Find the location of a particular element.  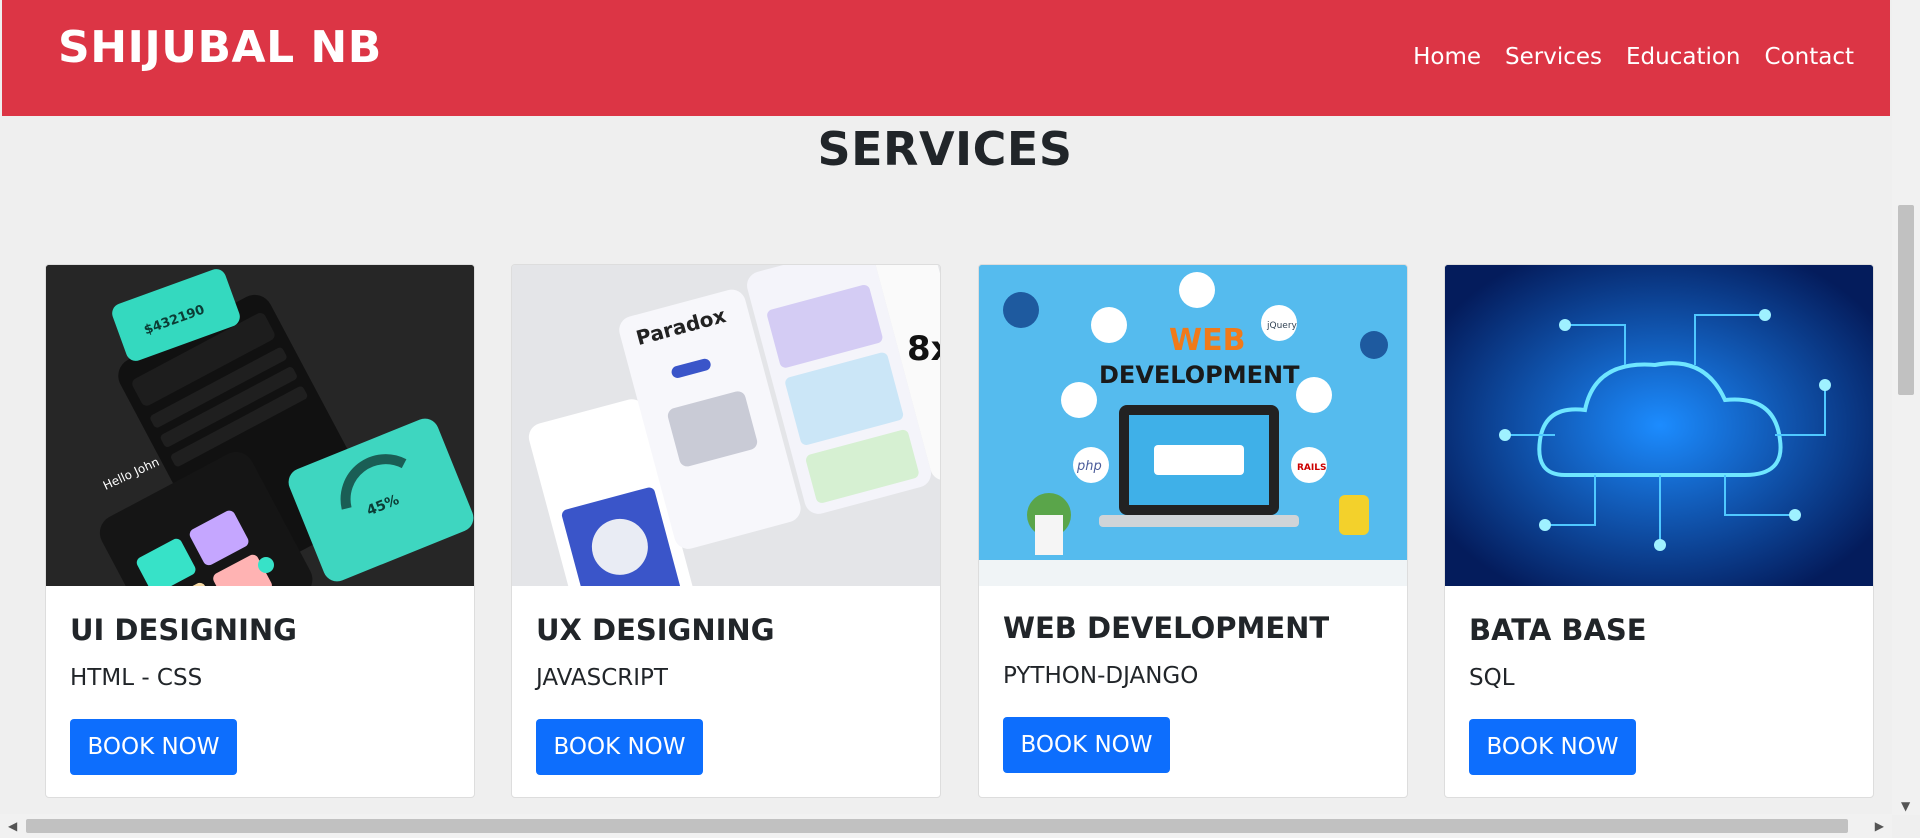

section-title: SERVICES is located at coordinates (945, 149).